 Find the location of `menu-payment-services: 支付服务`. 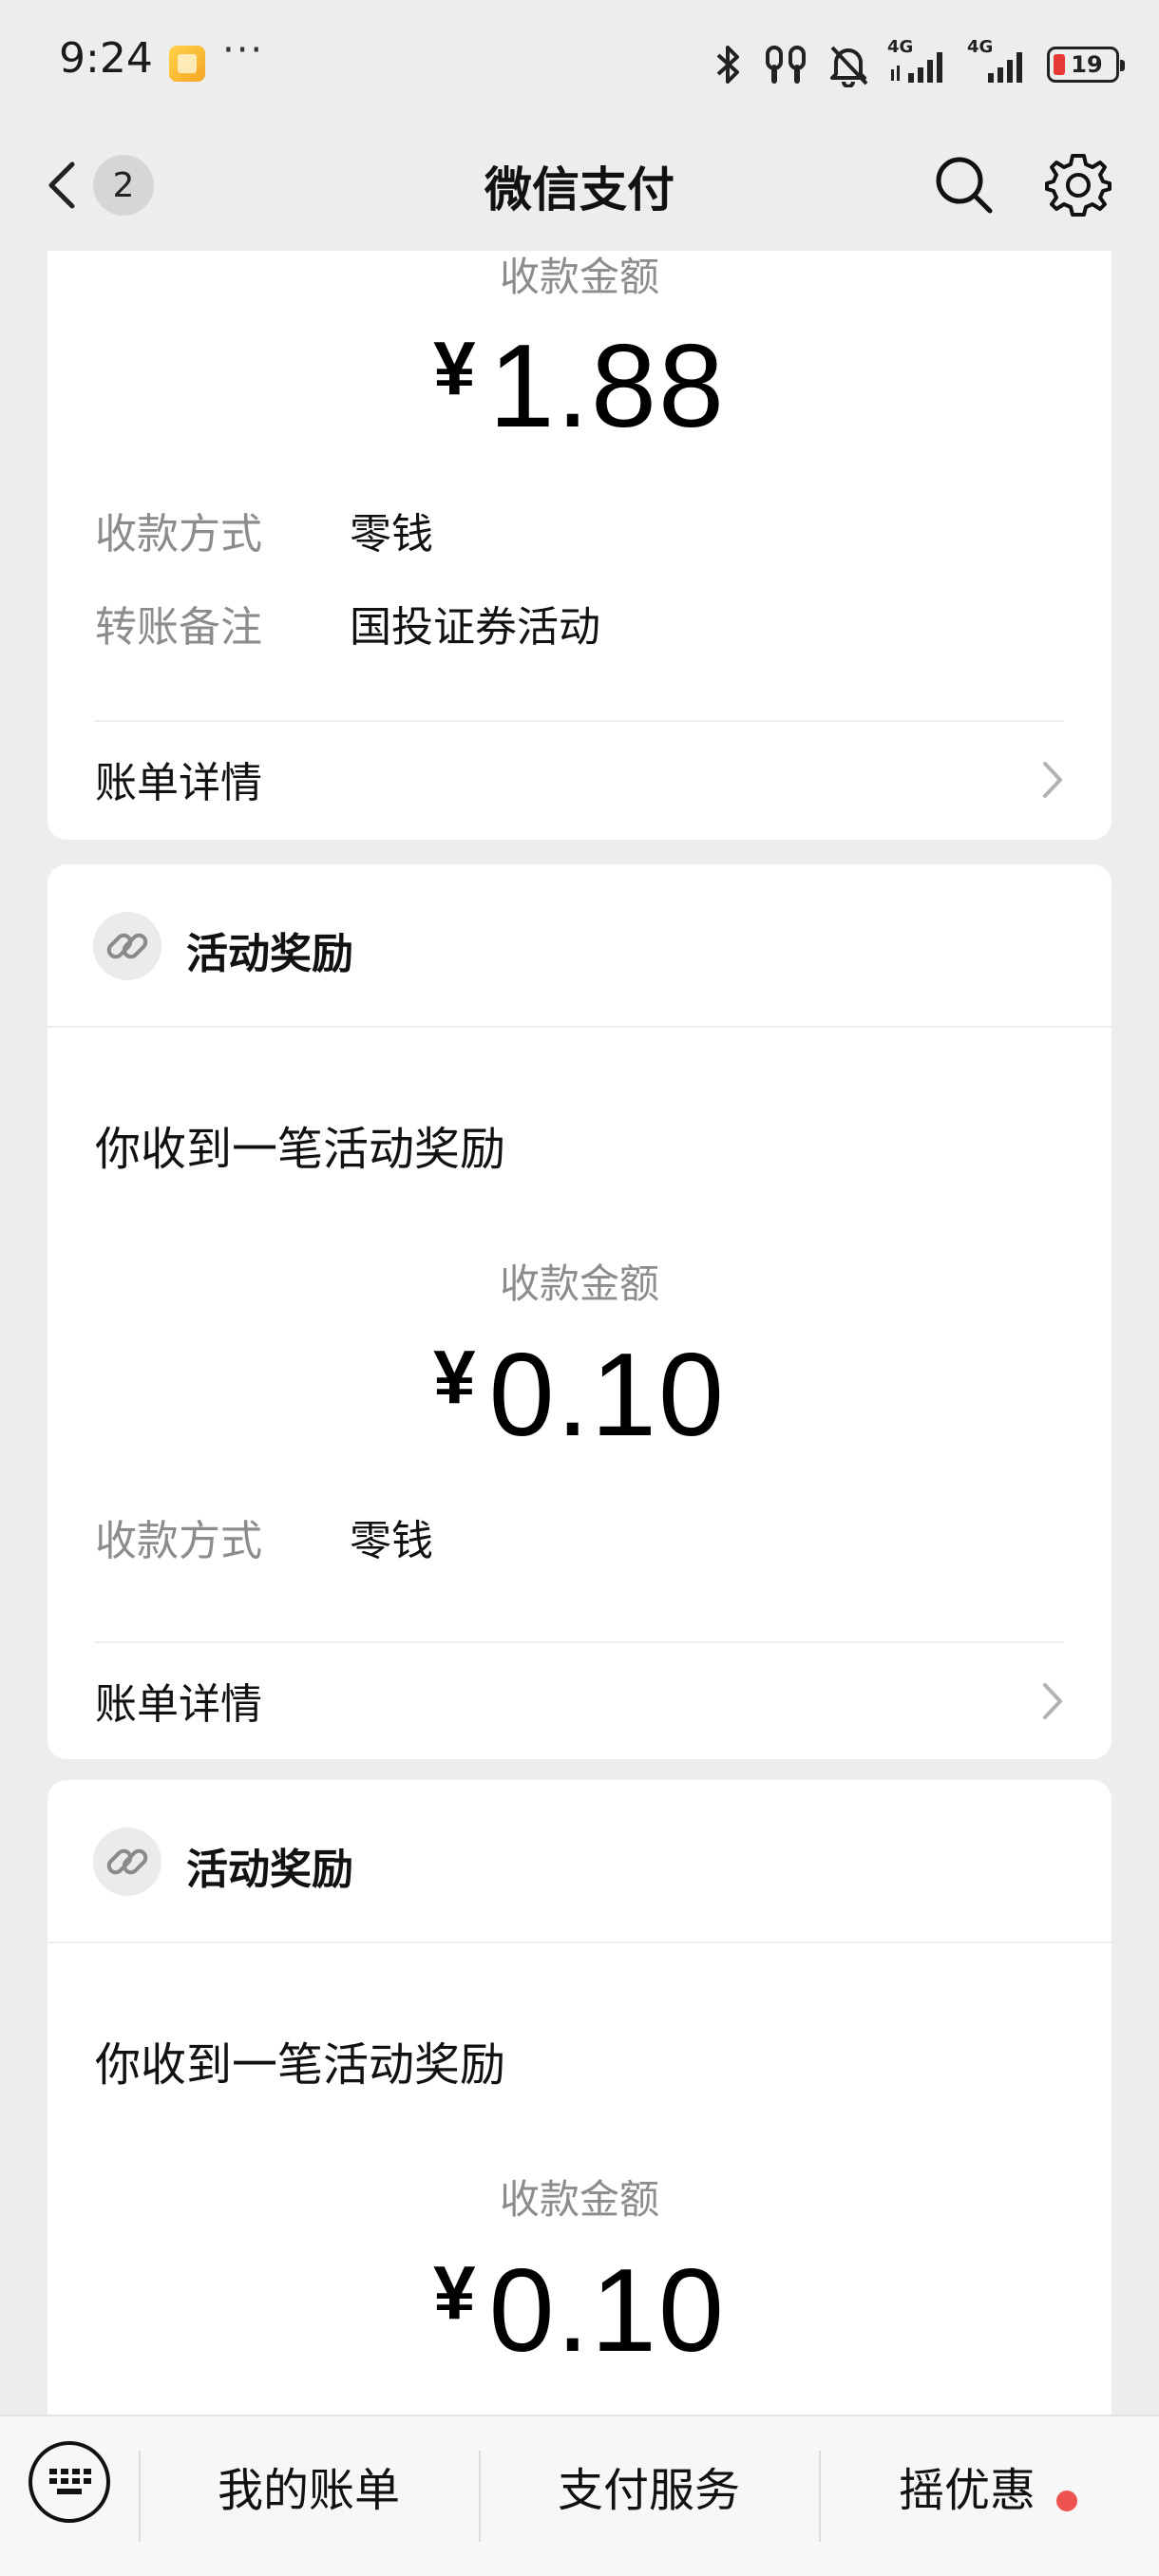

menu-payment-services: 支付服务 is located at coordinates (649, 2486).